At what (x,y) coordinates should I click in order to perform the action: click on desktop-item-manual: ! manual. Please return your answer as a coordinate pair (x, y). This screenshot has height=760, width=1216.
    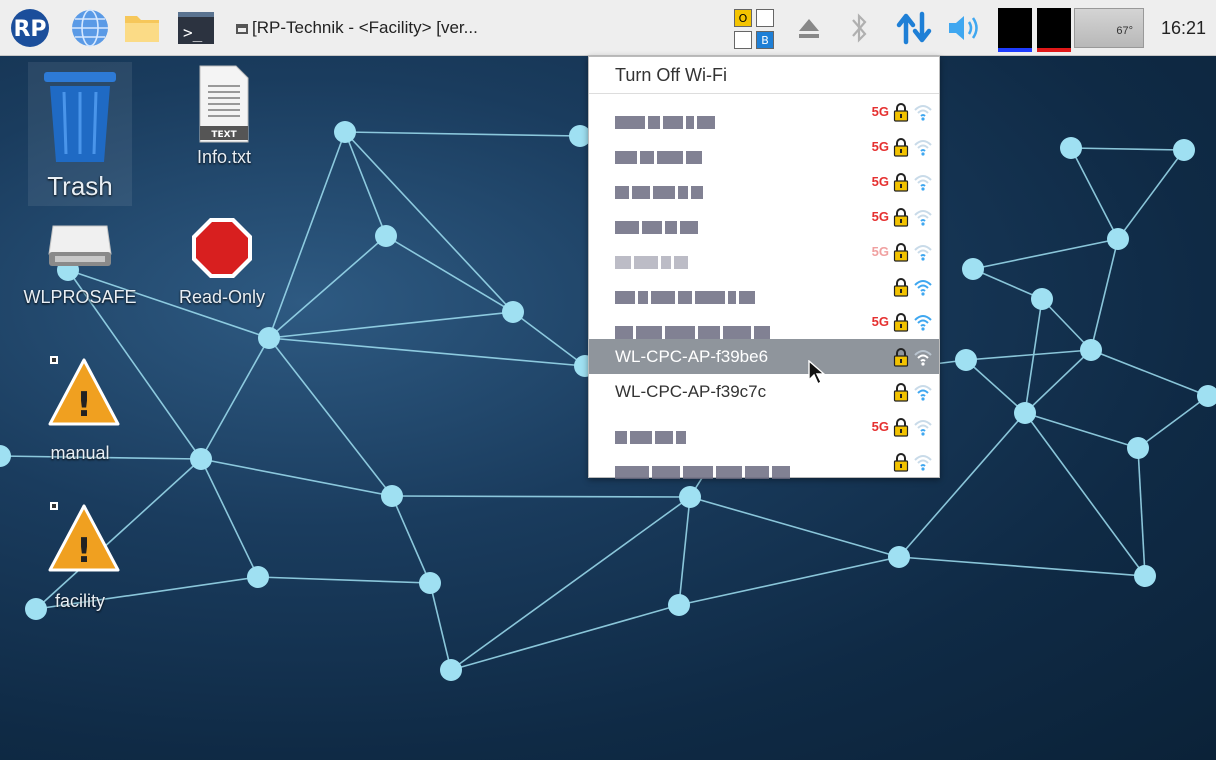
    Looking at the image, I should click on (80, 409).